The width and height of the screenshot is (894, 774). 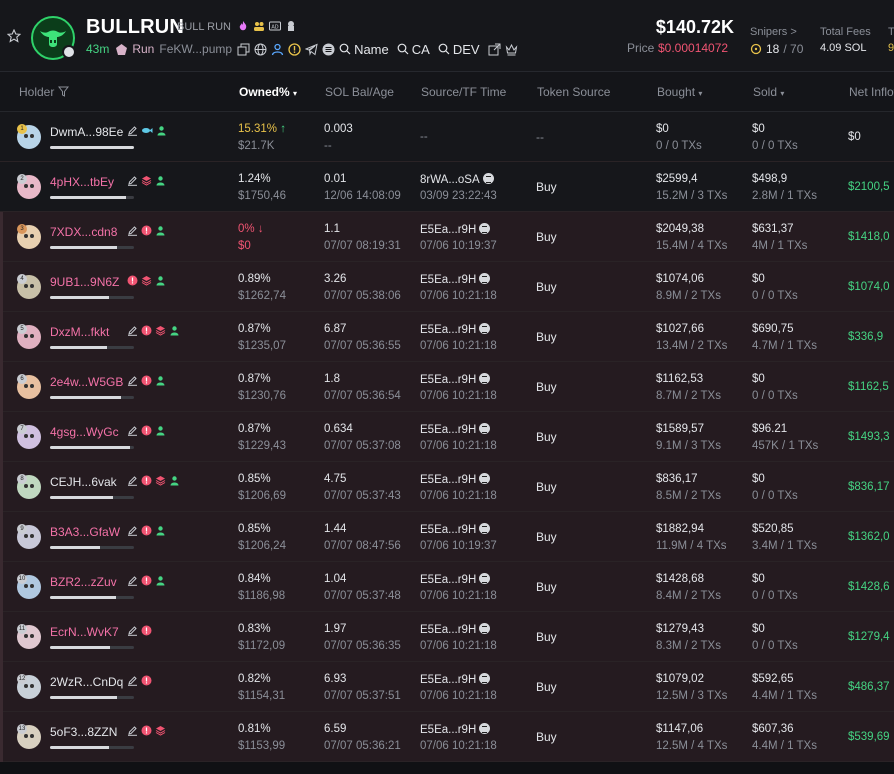 What do you see at coordinates (457, 179) in the screenshot?
I see `funding-source: 8rWA...oSA` at bounding box center [457, 179].